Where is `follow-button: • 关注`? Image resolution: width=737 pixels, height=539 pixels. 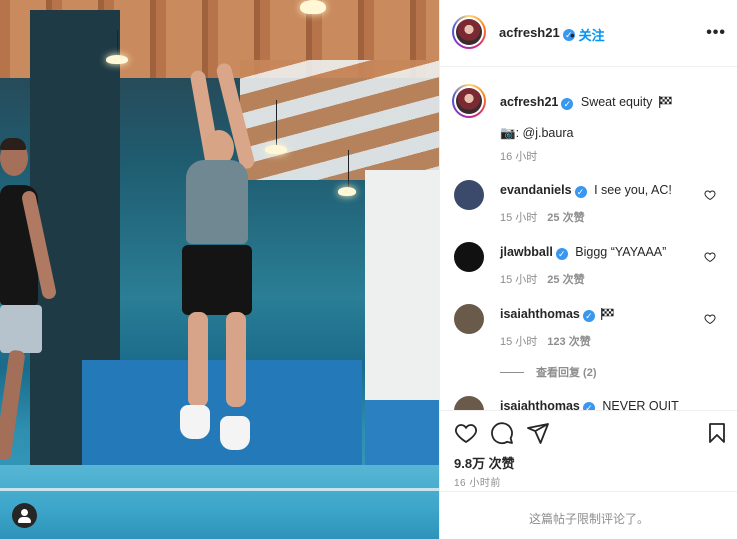 follow-button: • 关注 is located at coordinates (587, 34).